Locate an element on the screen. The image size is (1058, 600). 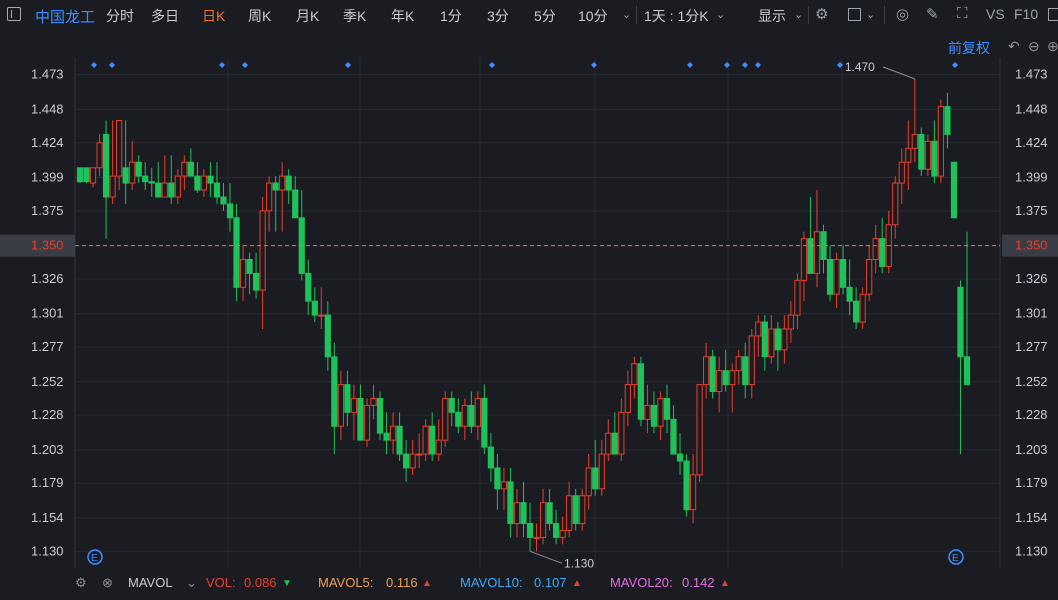
low-price-label: 1.130 is located at coordinates (579, 563).